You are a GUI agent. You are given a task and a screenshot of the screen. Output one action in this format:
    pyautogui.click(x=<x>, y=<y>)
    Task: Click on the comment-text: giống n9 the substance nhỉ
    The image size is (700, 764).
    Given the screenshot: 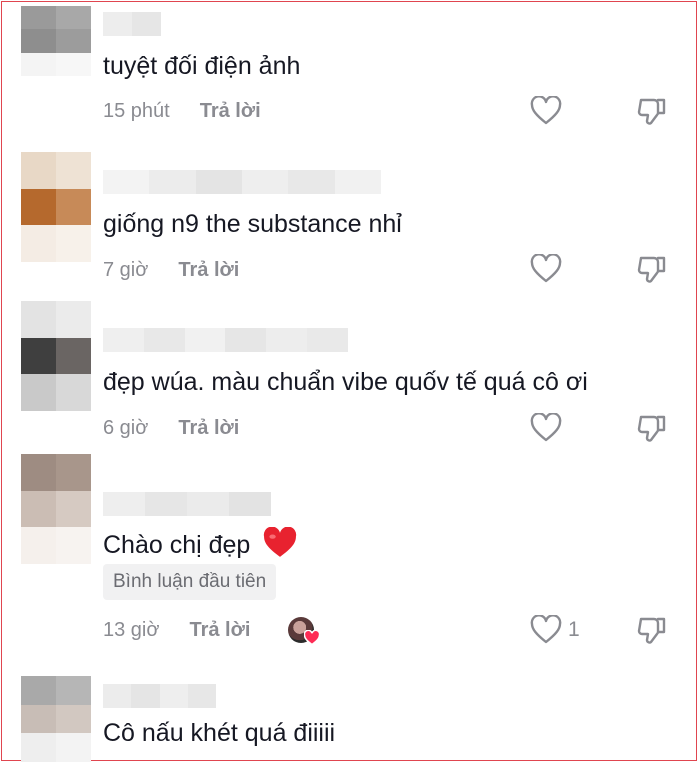 What is the action you would take?
    pyautogui.click(x=252, y=224)
    